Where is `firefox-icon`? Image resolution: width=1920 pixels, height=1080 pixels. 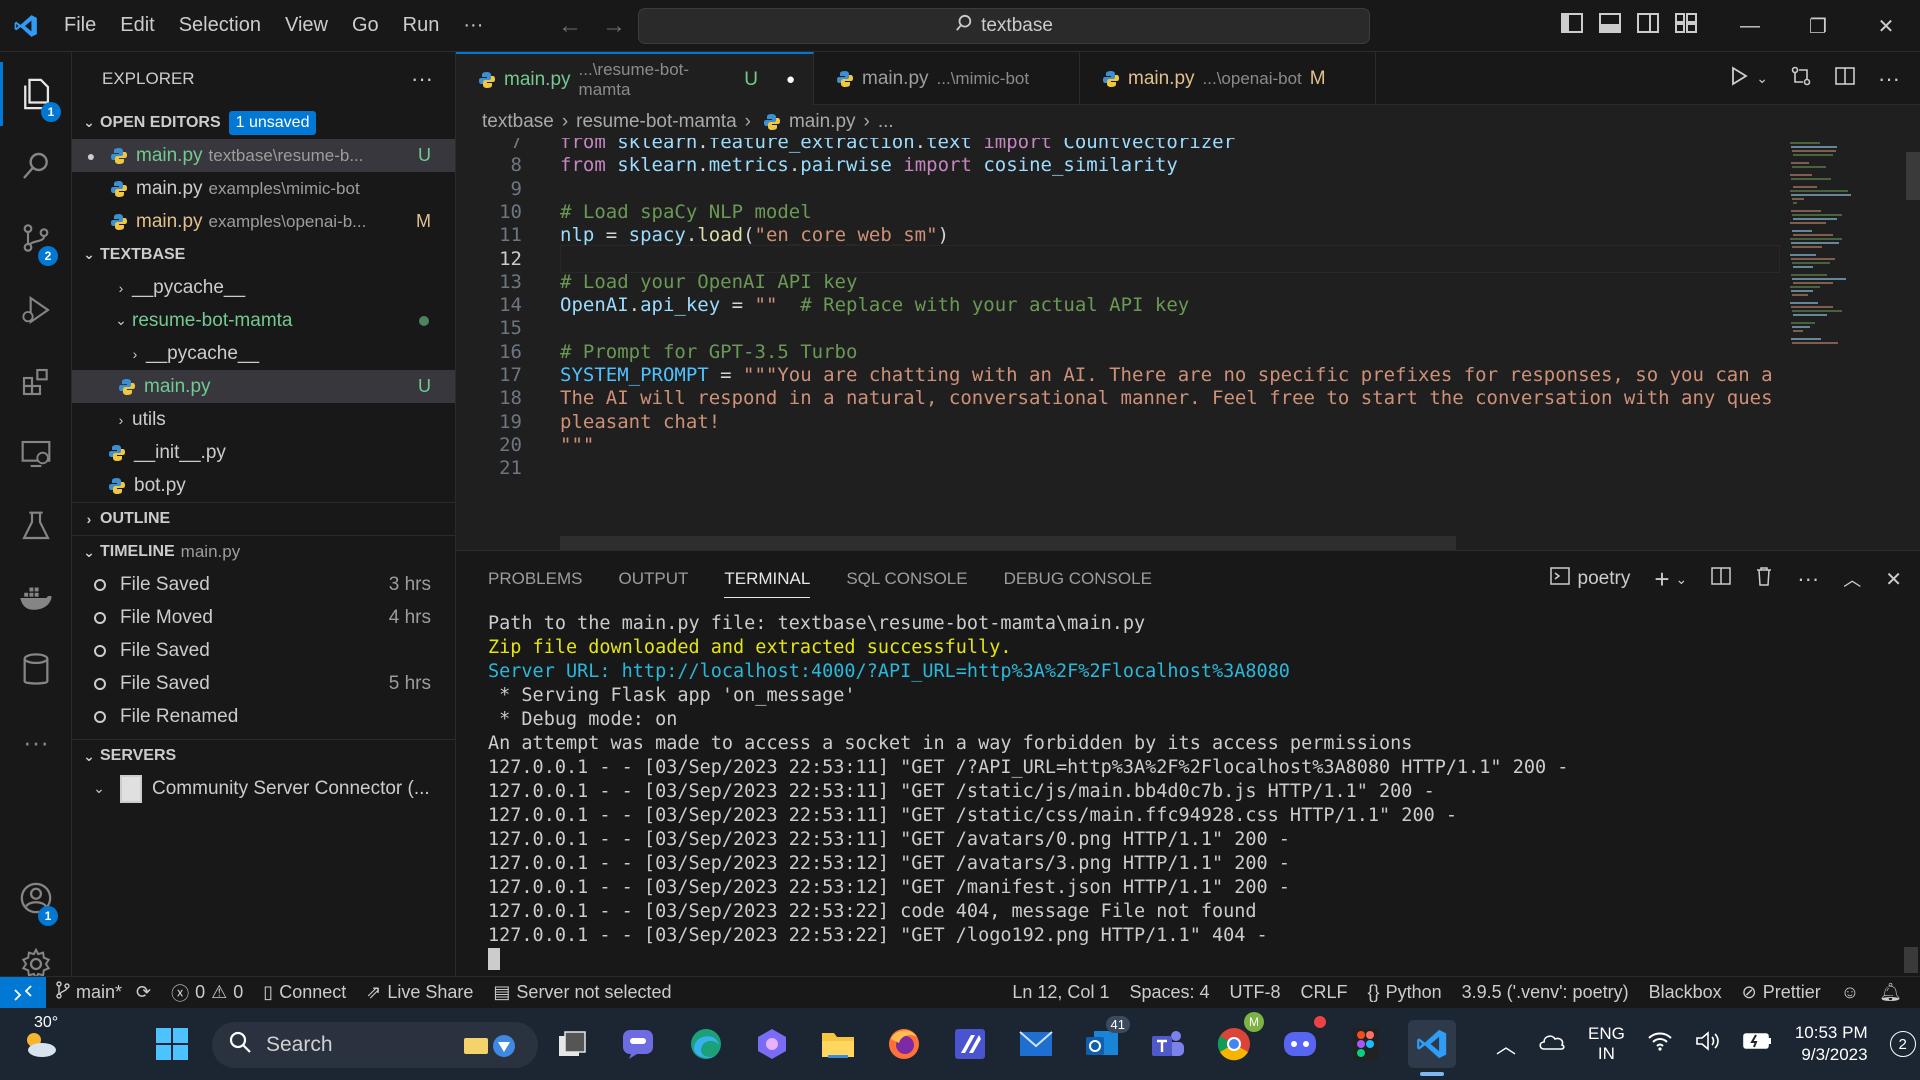 firefox-icon is located at coordinates (904, 1044).